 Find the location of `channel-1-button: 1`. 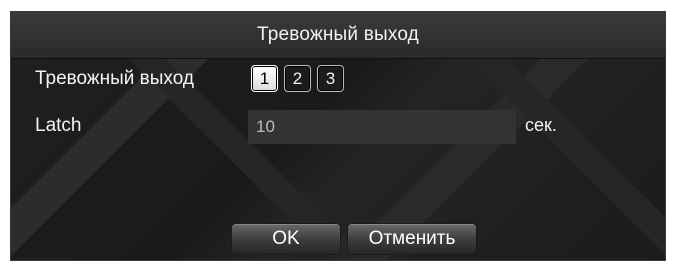

channel-1-button: 1 is located at coordinates (264, 78).